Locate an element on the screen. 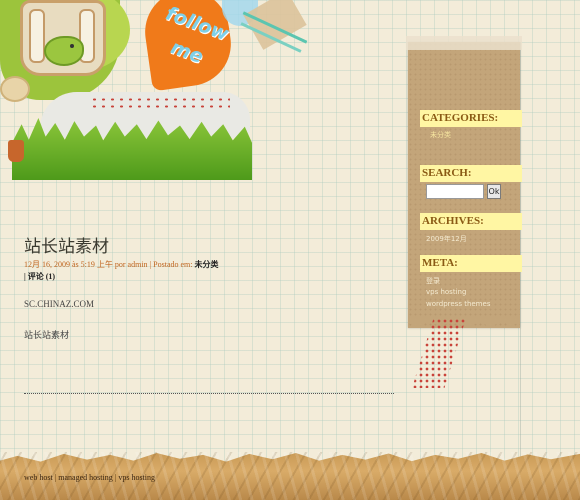  bird-icon is located at coordinates (64, 51).